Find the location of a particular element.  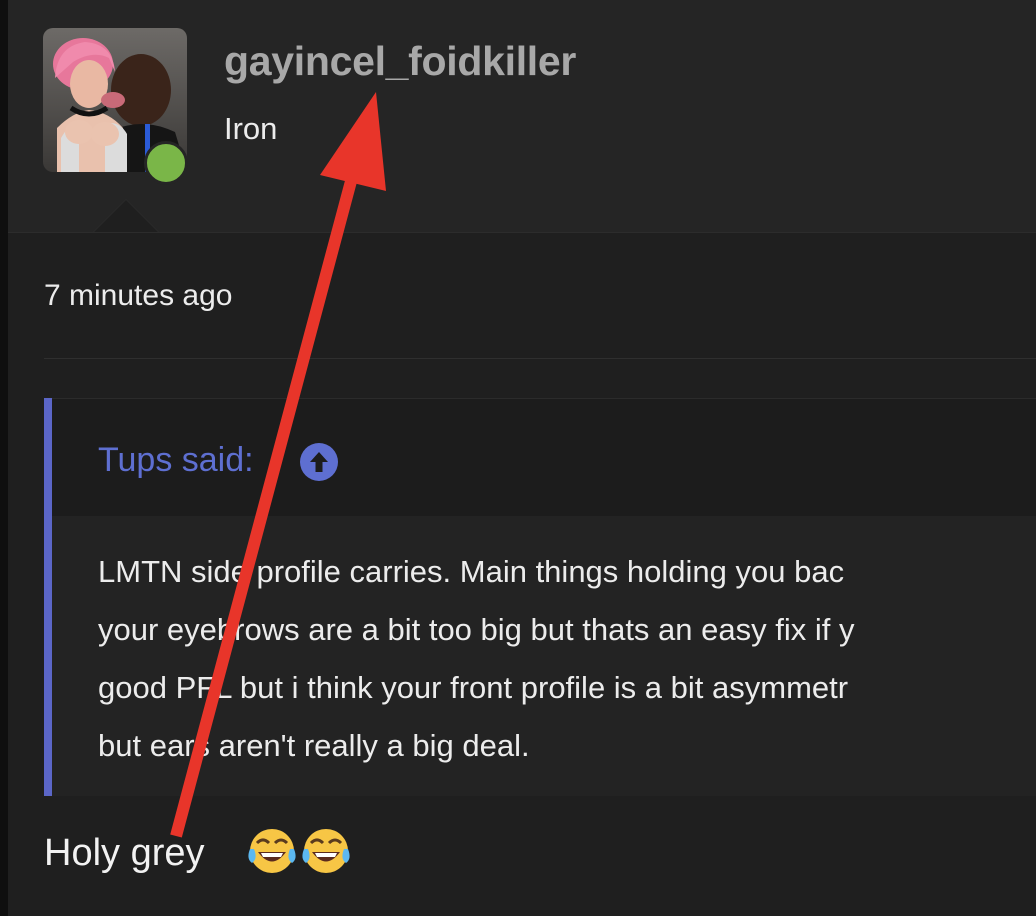

header-pointer is located at coordinates (126, 216).